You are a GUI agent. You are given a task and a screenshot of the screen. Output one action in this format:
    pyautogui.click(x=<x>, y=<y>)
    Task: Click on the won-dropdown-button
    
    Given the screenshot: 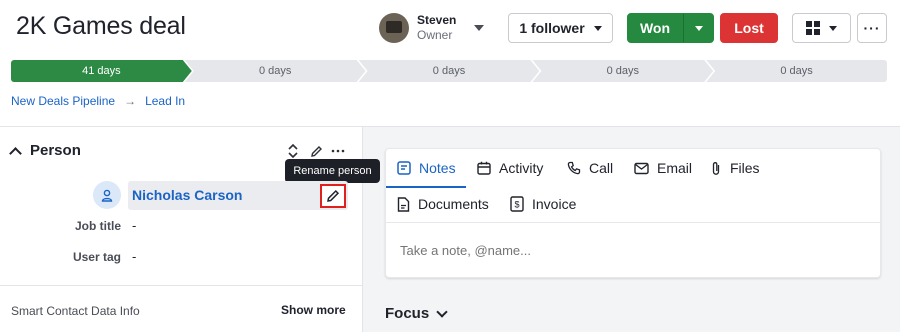 What is the action you would take?
    pyautogui.click(x=698, y=28)
    